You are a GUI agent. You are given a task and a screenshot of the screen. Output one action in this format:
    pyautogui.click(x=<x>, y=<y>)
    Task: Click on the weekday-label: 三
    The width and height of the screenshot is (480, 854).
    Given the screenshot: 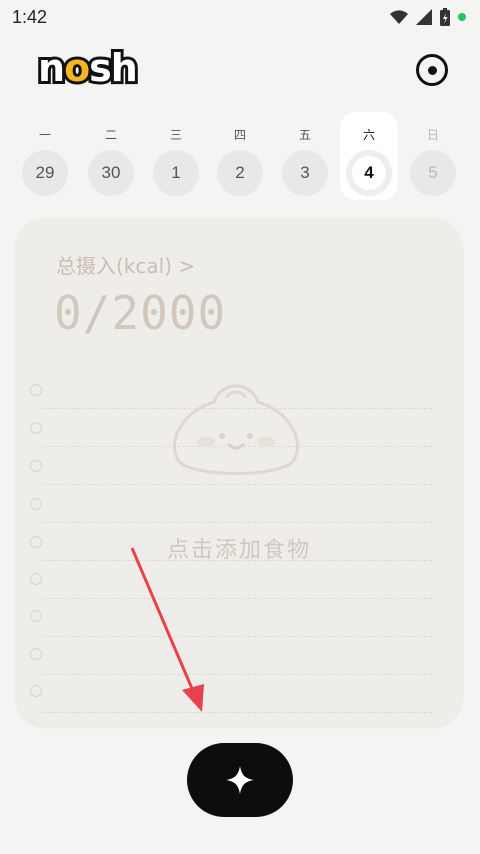 What is the action you would take?
    pyautogui.click(x=175, y=135)
    